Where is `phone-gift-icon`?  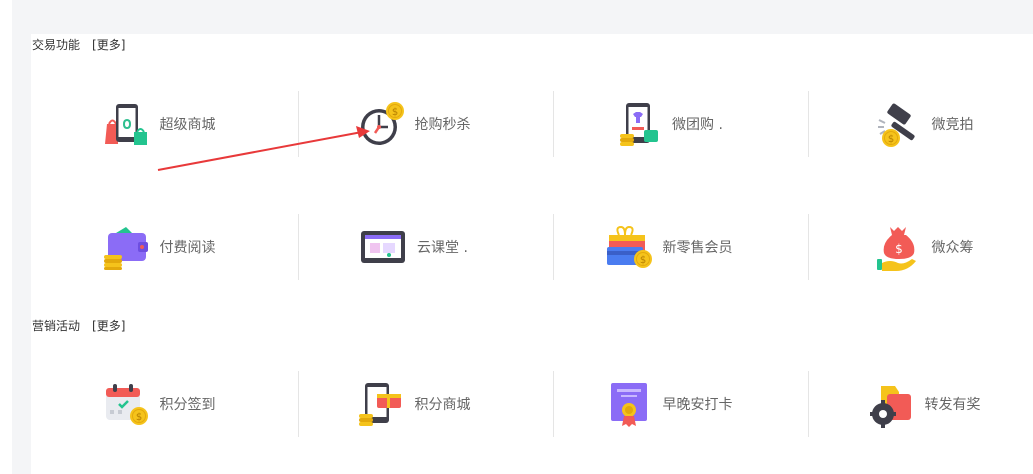 phone-gift-icon is located at coordinates (379, 404).